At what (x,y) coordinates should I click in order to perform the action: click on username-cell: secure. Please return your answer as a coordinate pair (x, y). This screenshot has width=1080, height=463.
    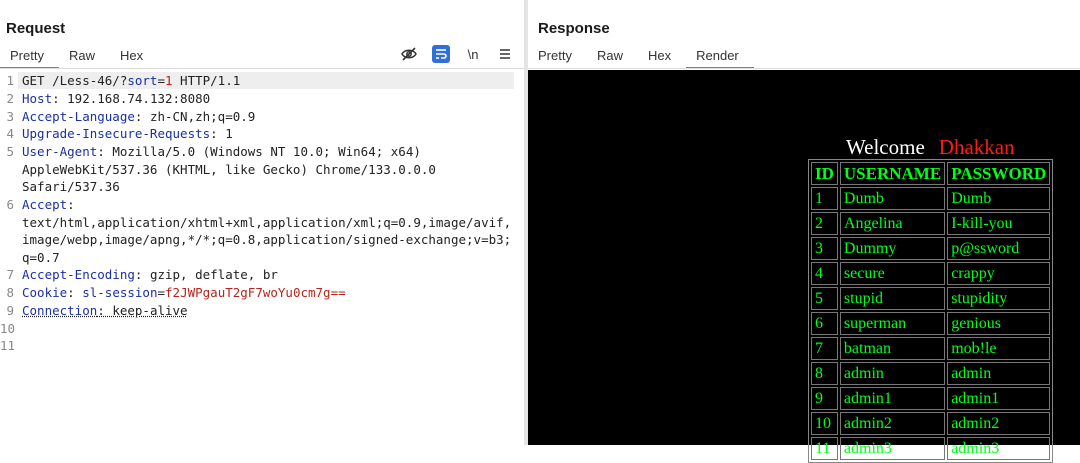
    Looking at the image, I should click on (892, 273).